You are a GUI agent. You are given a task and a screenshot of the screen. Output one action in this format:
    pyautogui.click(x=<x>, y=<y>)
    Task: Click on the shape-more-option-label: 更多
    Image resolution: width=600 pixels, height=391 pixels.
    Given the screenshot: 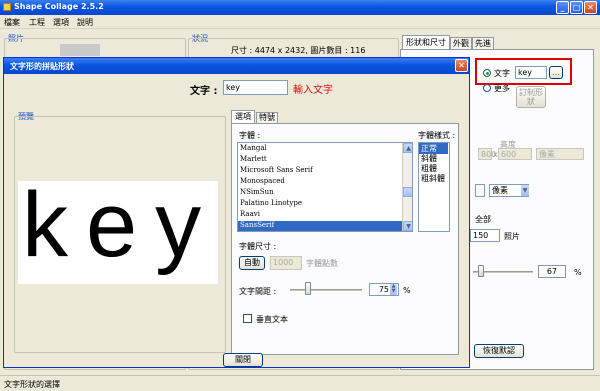 What is the action you would take?
    pyautogui.click(x=502, y=88)
    